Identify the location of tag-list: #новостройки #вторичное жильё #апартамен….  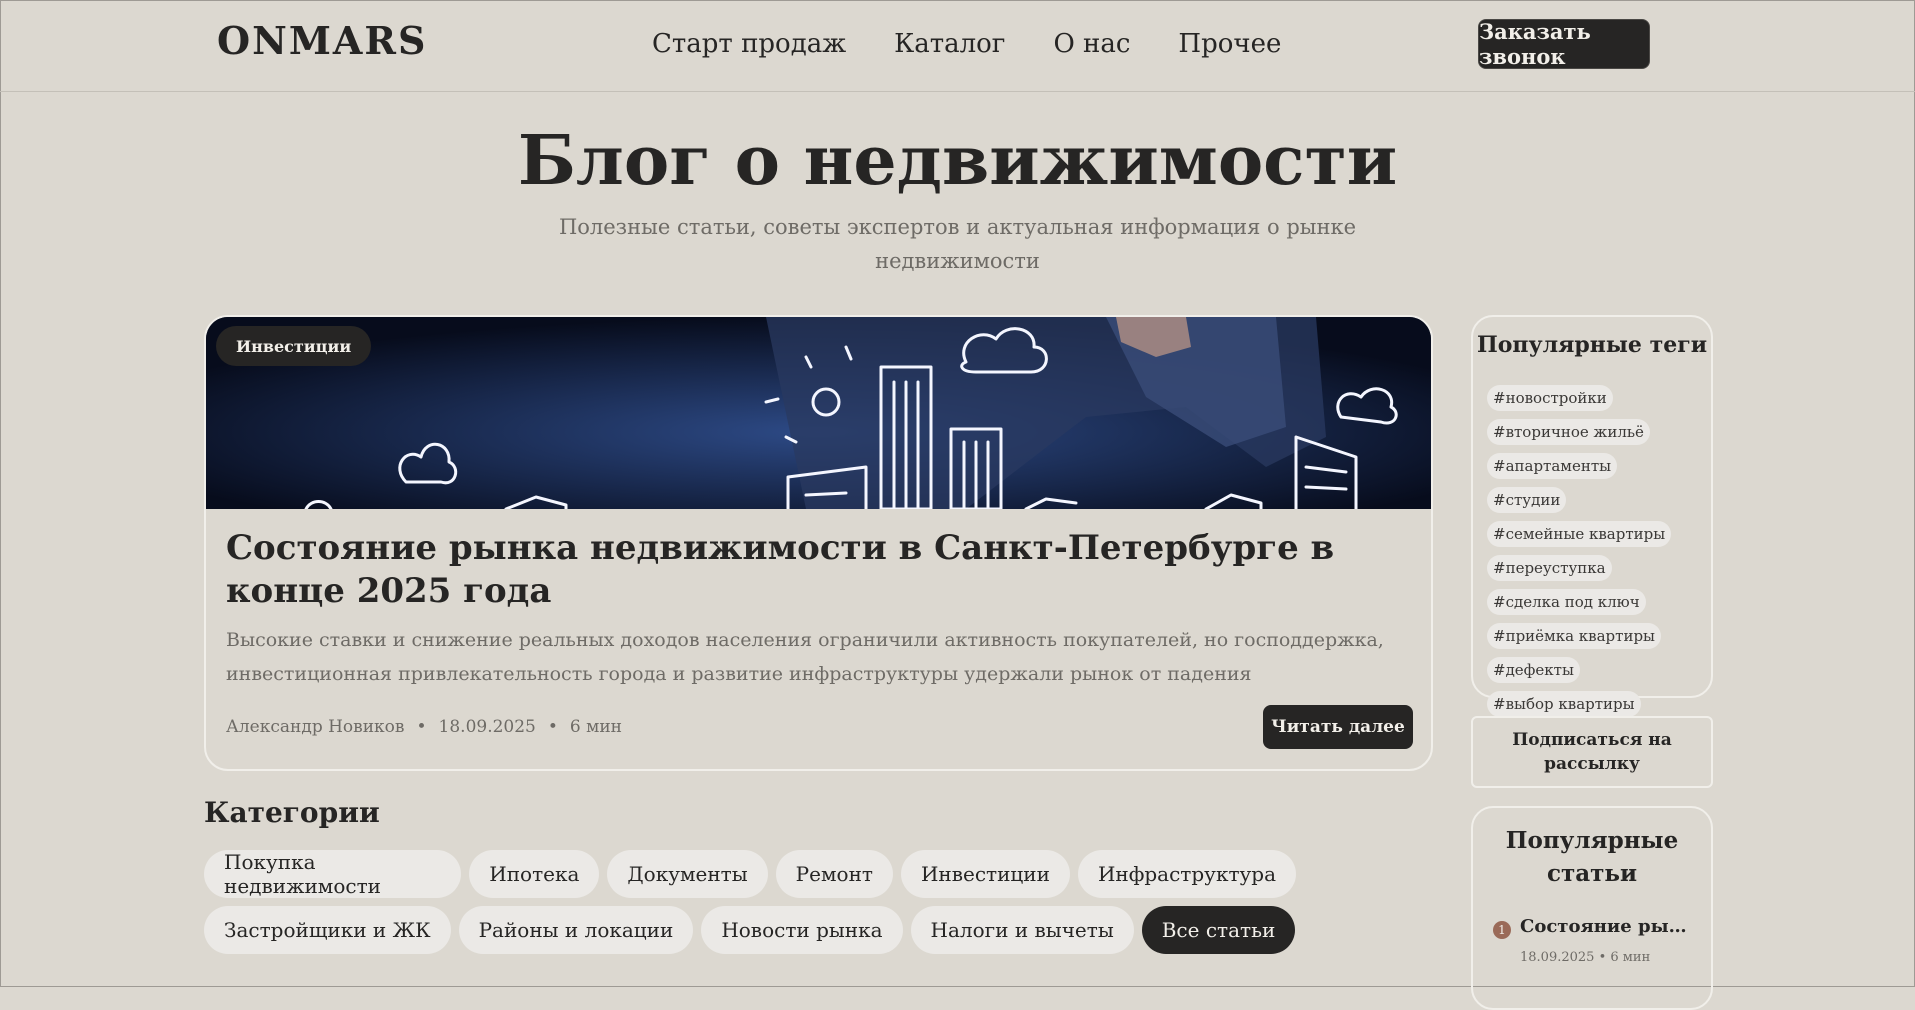
(1594, 555).